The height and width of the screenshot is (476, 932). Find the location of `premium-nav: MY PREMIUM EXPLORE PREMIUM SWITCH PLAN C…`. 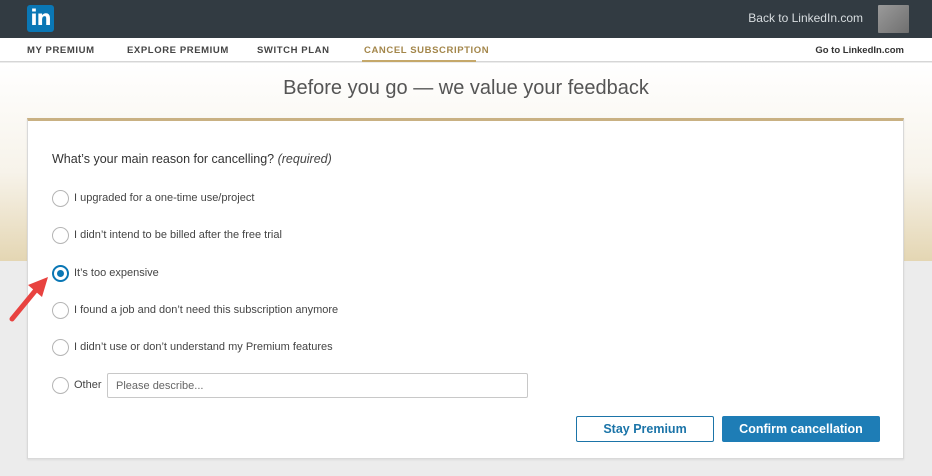

premium-nav: MY PREMIUM EXPLORE PREMIUM SWITCH PLAN C… is located at coordinates (466, 50).